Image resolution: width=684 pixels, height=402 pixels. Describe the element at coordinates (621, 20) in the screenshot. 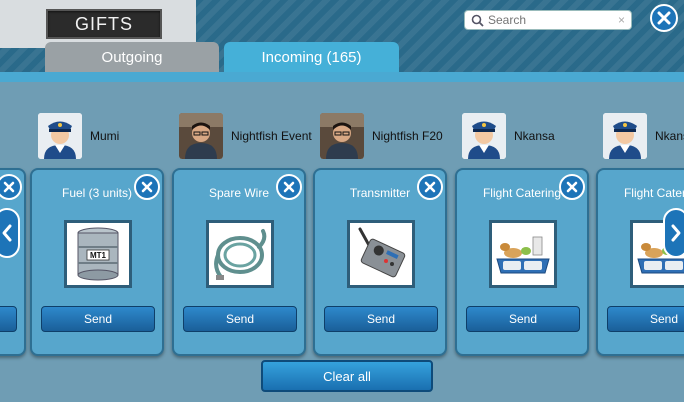

I see `search-clear-icon: ×` at that location.